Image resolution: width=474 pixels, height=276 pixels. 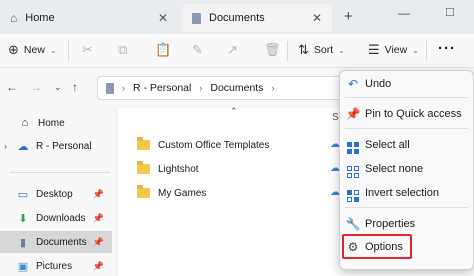 I want to click on options-highlight-box, so click(x=377, y=246).